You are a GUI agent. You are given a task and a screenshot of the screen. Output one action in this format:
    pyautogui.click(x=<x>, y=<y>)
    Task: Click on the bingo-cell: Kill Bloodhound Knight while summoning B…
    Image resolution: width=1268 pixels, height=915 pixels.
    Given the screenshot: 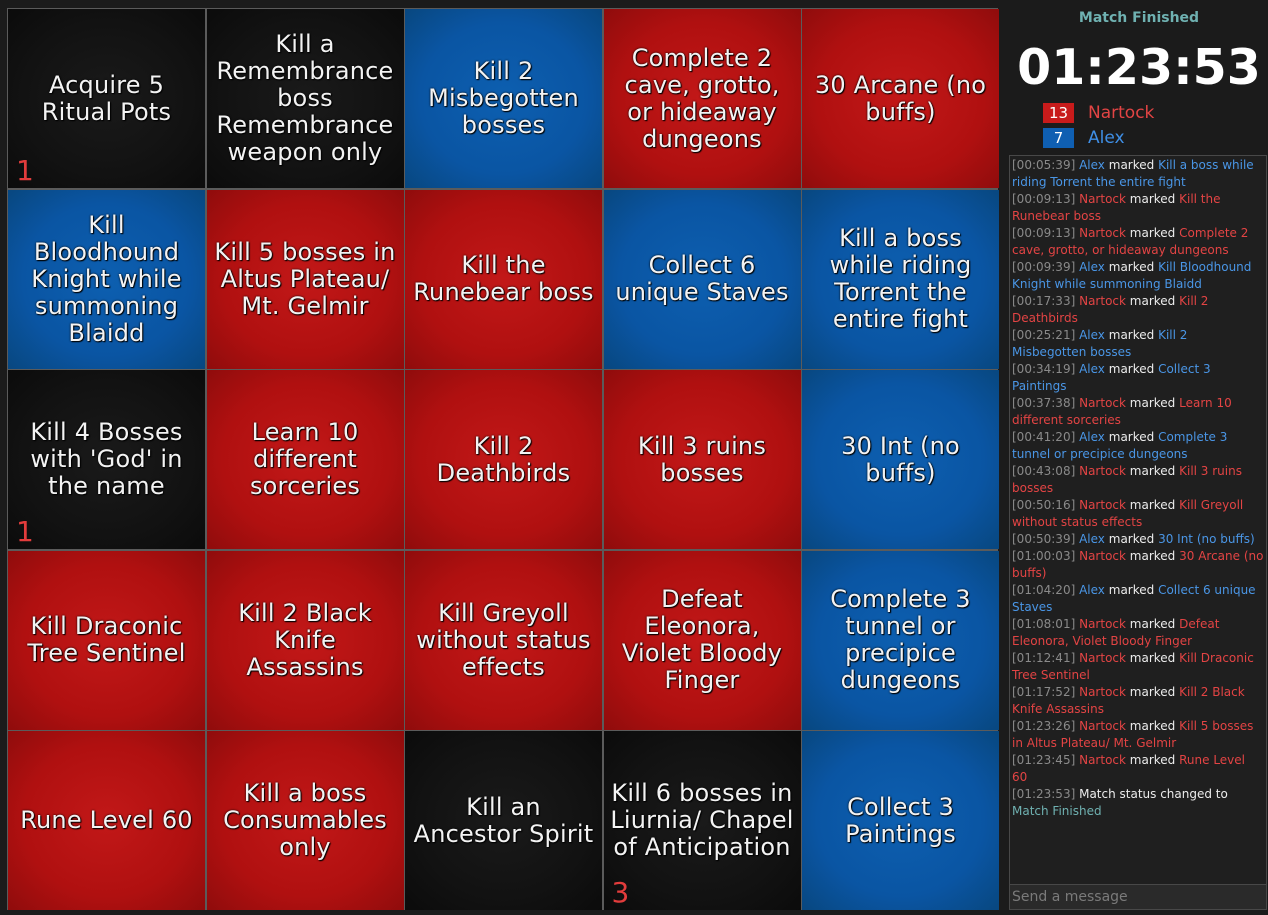 What is the action you would take?
    pyautogui.click(x=106, y=279)
    